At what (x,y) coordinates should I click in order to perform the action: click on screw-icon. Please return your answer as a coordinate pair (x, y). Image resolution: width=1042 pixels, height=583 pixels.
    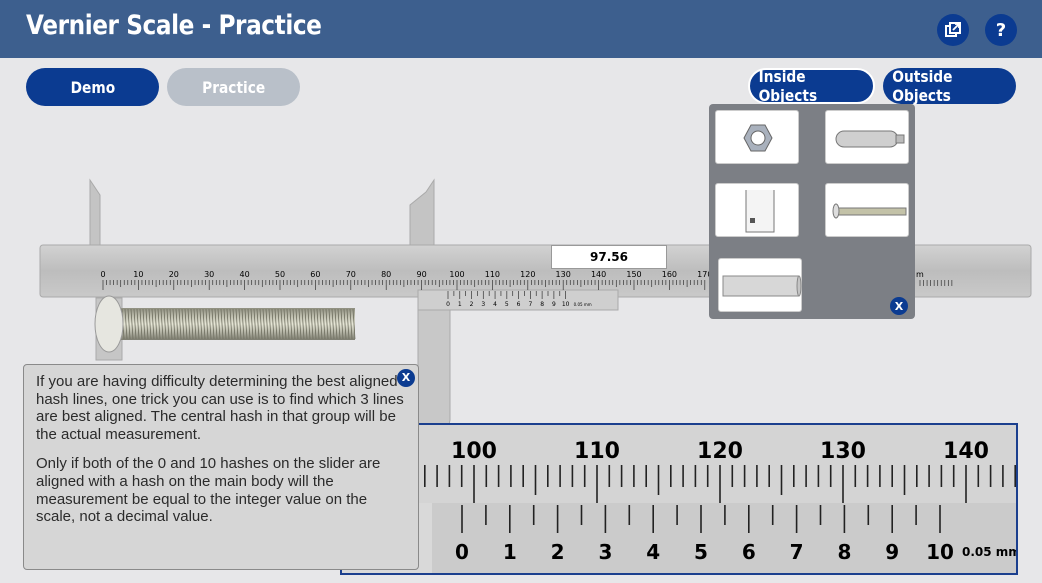
    Looking at the image, I should click on (869, 211).